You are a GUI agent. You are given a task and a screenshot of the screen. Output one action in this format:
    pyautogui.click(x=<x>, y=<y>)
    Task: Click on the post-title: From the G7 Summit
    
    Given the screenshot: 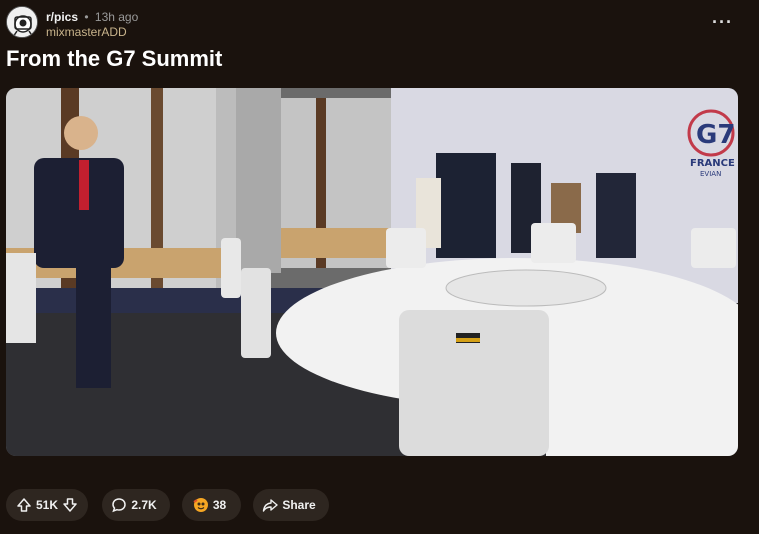 What is the action you would take?
    pyautogui.click(x=114, y=59)
    